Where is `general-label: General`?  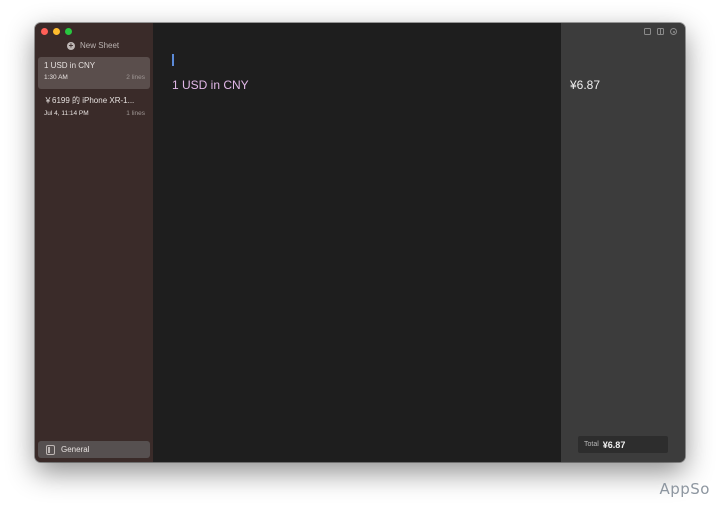 general-label: General is located at coordinates (75, 449).